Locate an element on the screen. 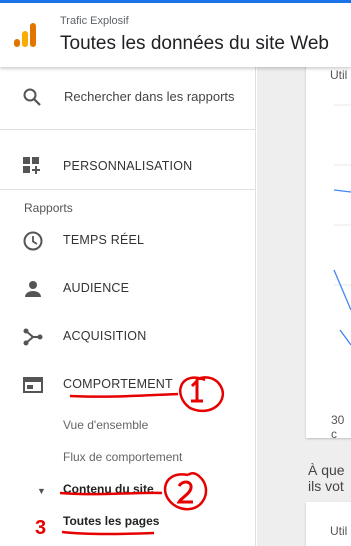  nav-comportement: COMPORTEMENT is located at coordinates (128, 385).